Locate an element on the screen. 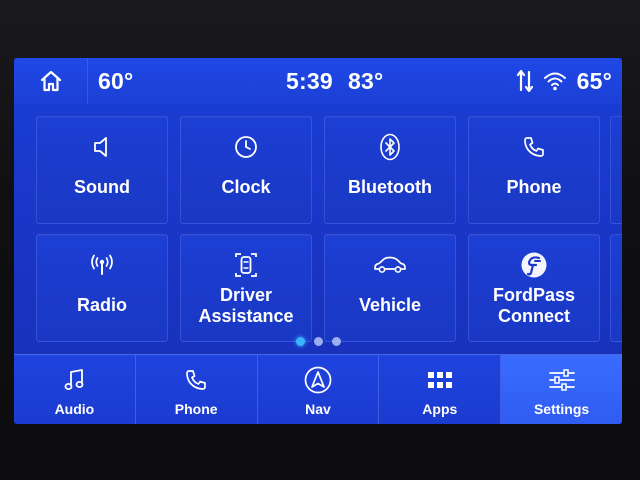 This screenshot has width=640, height=480. page-indicator is located at coordinates (318, 342).